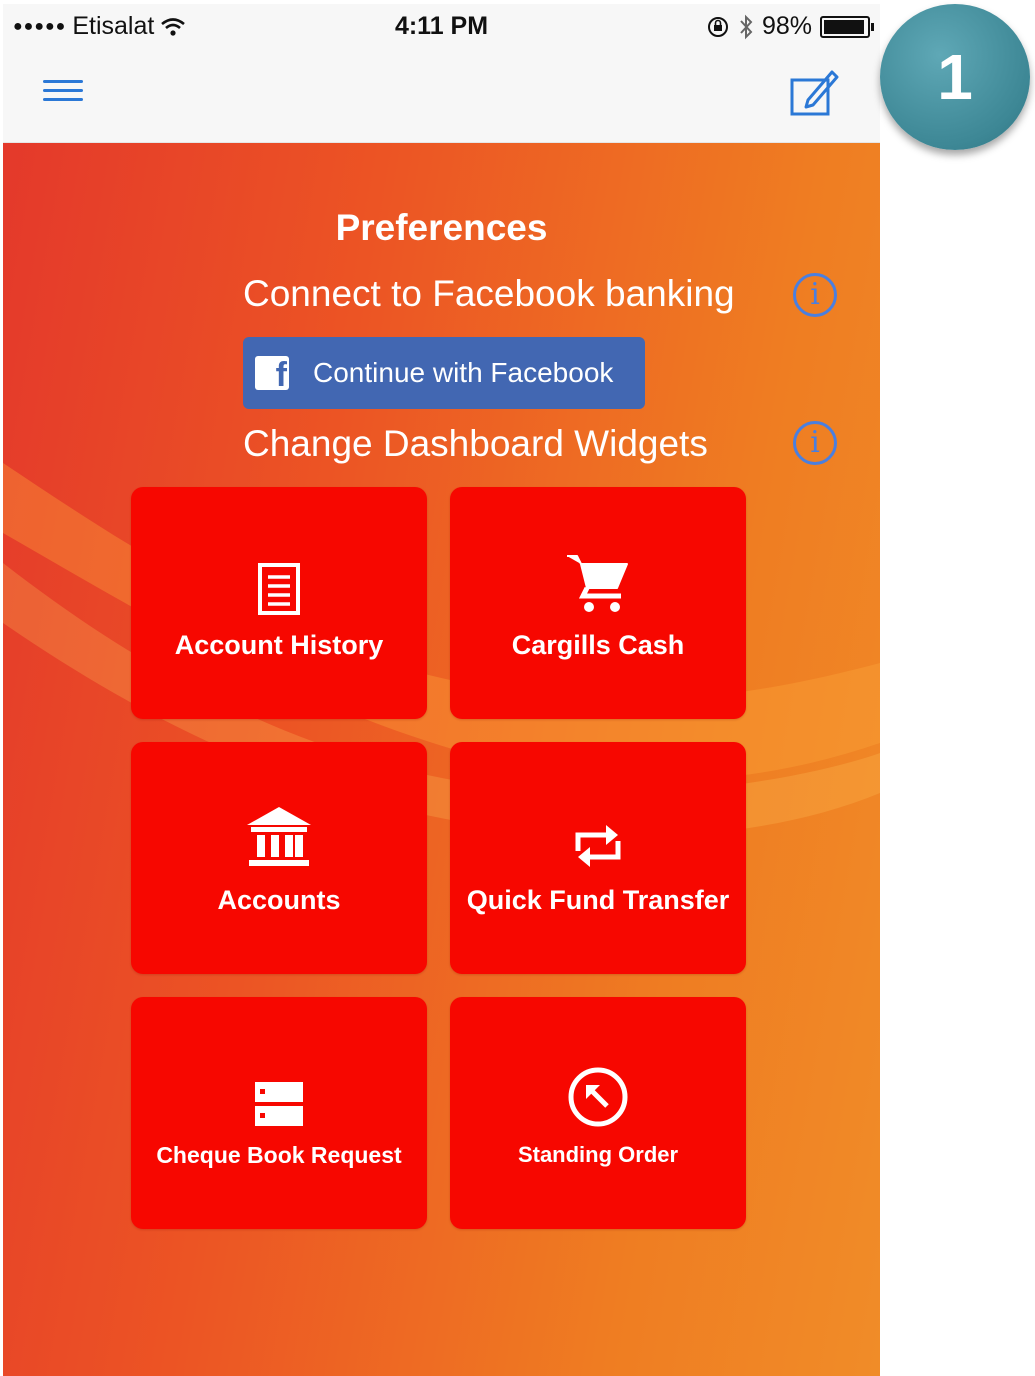  I want to click on widget-cargills-cash: Cargills Cash, so click(598, 603).